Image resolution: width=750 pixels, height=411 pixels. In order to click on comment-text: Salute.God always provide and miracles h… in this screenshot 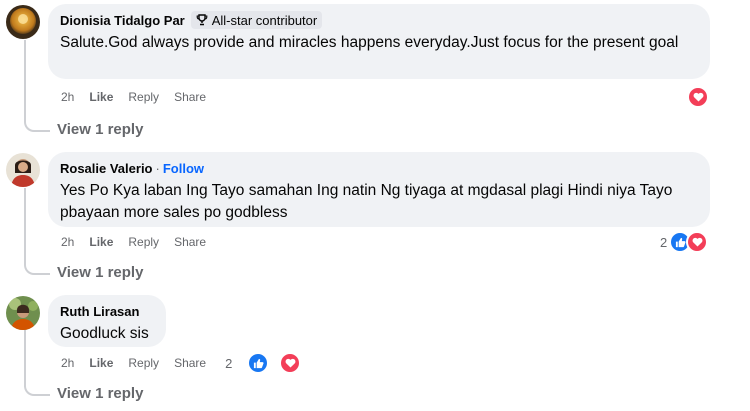, I will do `click(369, 42)`.